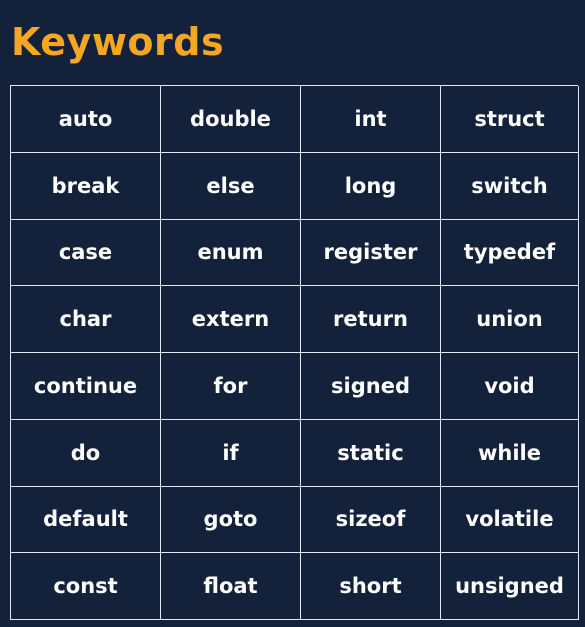  What do you see at coordinates (371, 119) in the screenshot?
I see `keyword-cell: int` at bounding box center [371, 119].